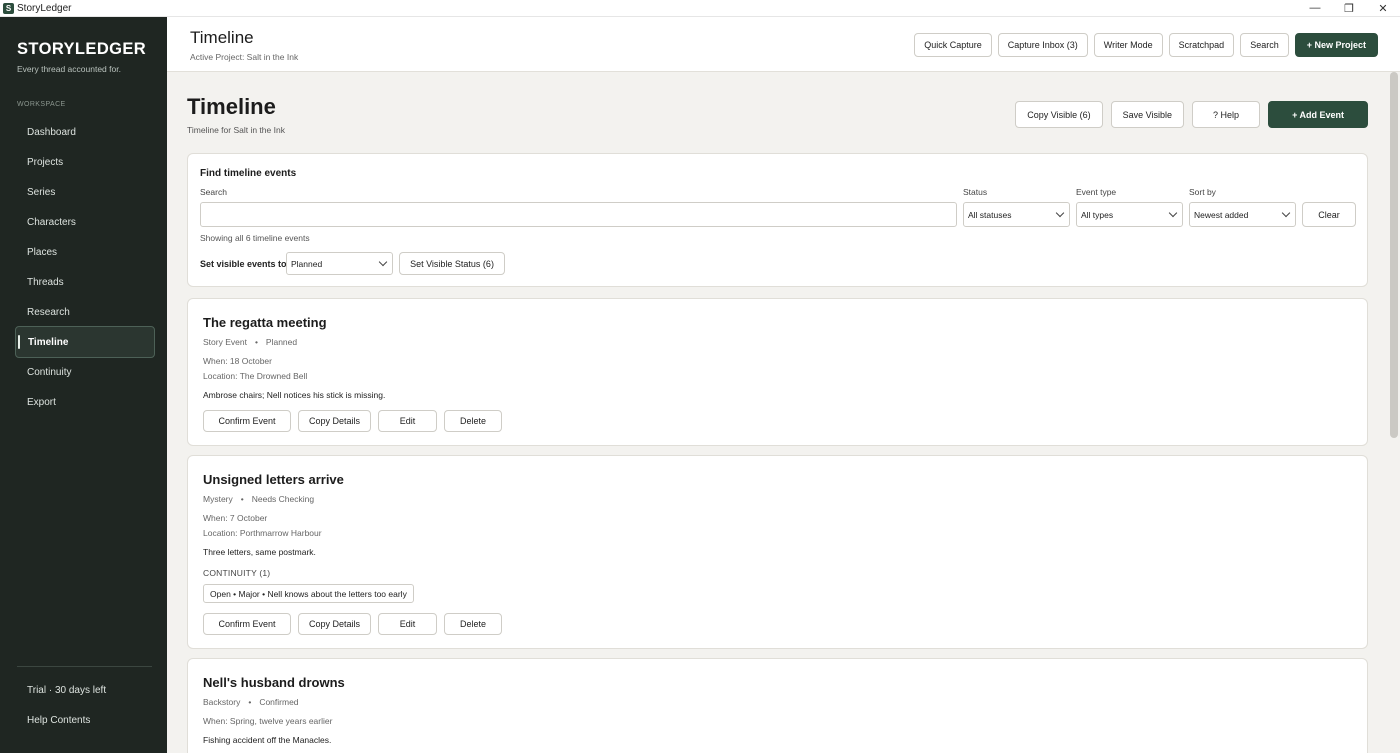 The image size is (1400, 753). What do you see at coordinates (267, 740) in the screenshot?
I see `event-description: Fishing accident off the Manacles.` at bounding box center [267, 740].